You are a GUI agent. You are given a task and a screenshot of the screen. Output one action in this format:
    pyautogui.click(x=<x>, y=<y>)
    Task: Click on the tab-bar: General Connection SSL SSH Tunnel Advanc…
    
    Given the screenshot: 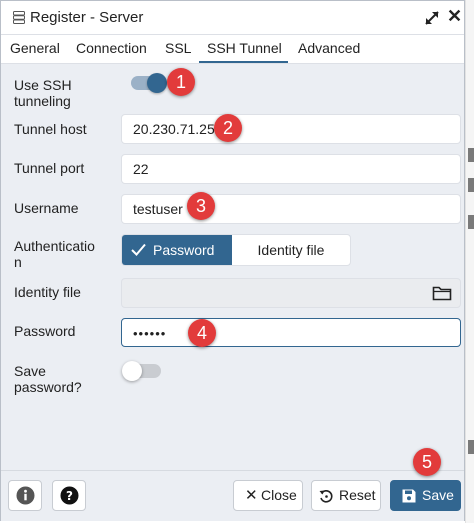 What is the action you would take?
    pyautogui.click(x=232, y=49)
    